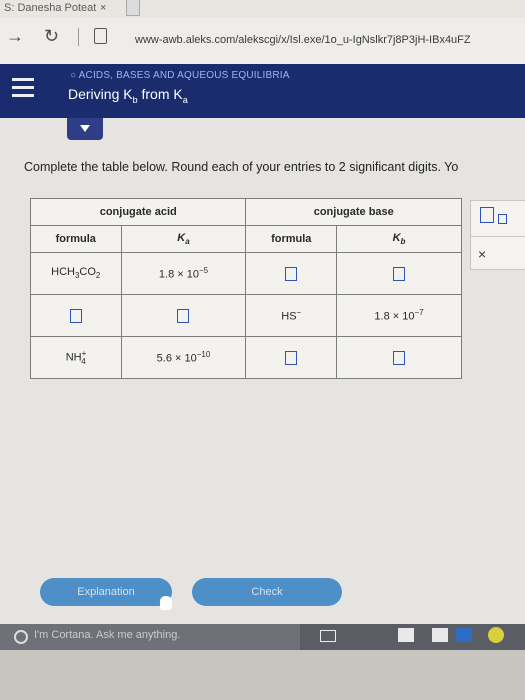  What do you see at coordinates (85, 129) in the screenshot?
I see `collapse-chevron-icon` at bounding box center [85, 129].